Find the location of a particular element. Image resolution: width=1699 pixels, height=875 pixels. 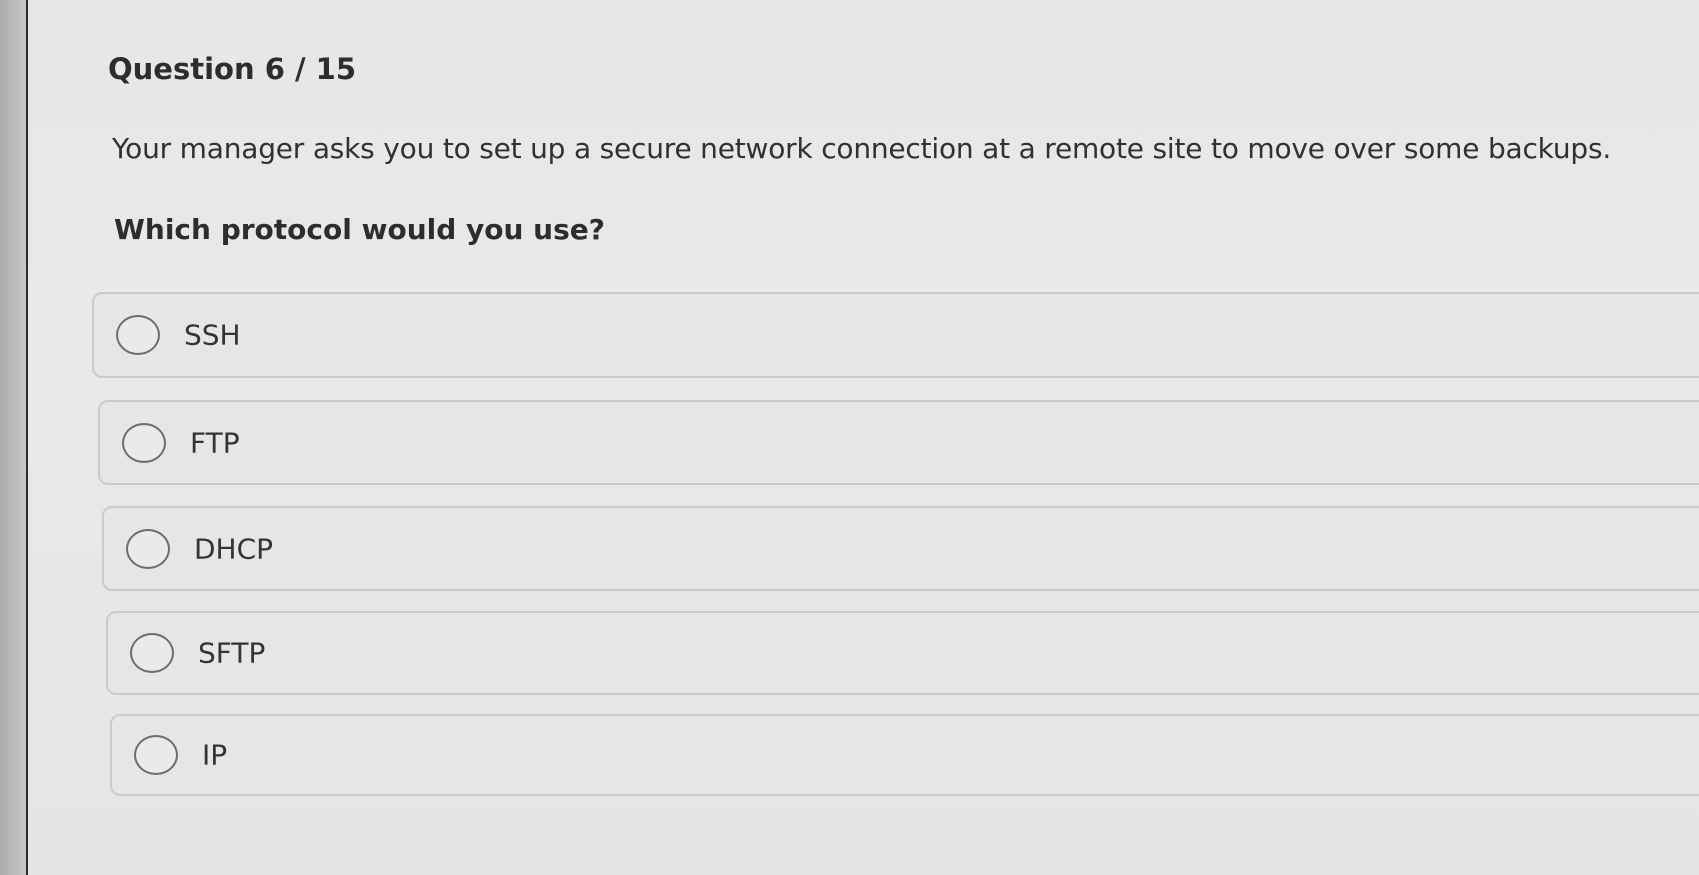

answer-option-label: SFTP is located at coordinates (232, 653).